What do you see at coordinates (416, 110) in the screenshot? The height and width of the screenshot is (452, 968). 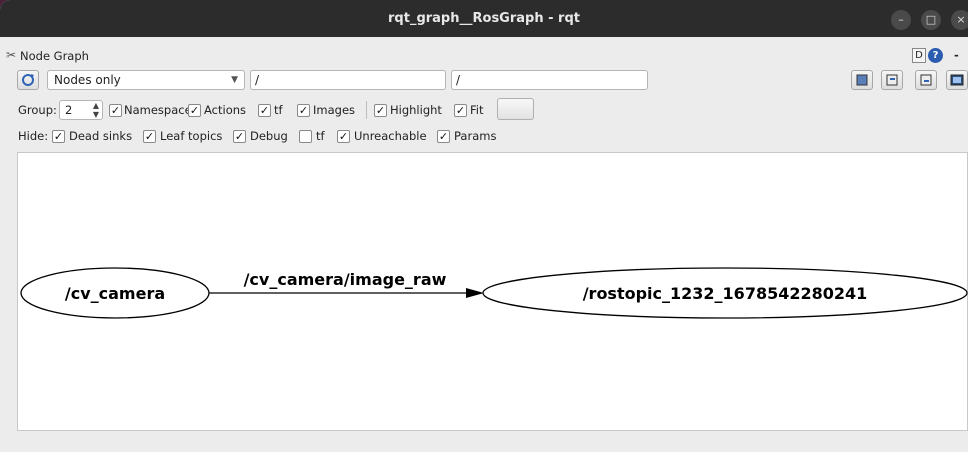 I see `highlight-label: Highlight` at bounding box center [416, 110].